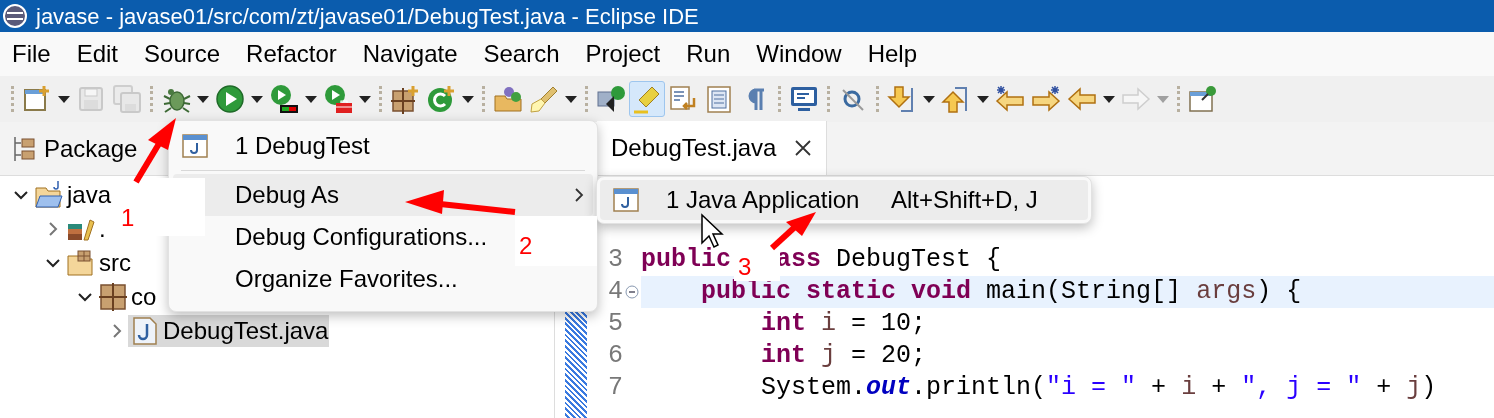 Image resolution: width=1494 pixels, height=418 pixels. What do you see at coordinates (1010, 99) in the screenshot?
I see `left-arrow-star-icon` at bounding box center [1010, 99].